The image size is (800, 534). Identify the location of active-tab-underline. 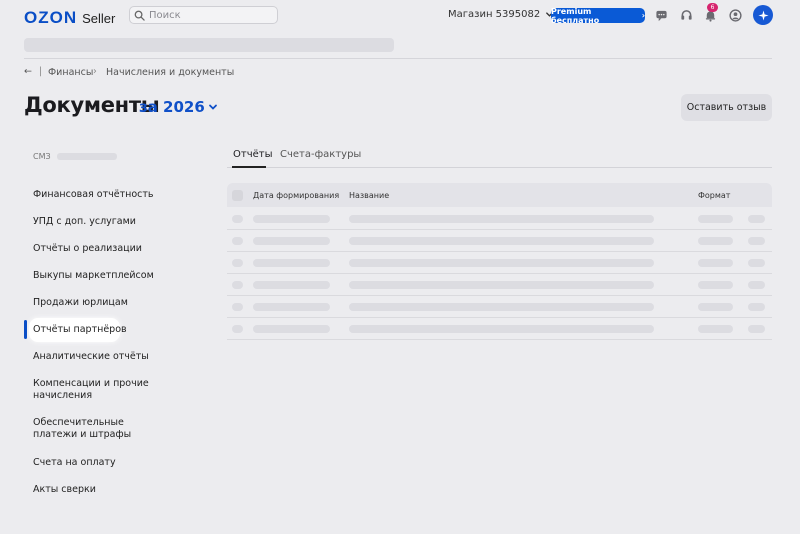
(249, 167).